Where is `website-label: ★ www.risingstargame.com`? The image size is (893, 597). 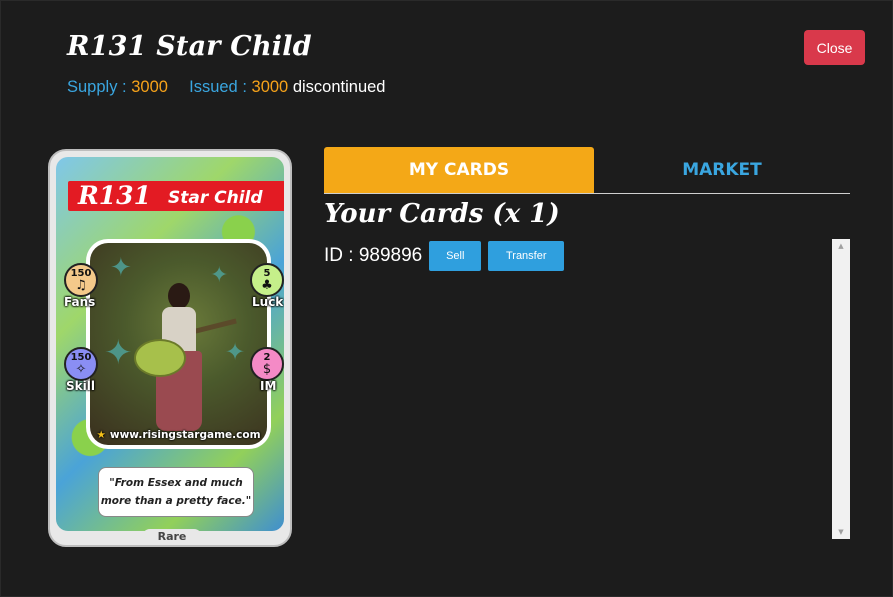
website-label: ★ www.risingstargame.com is located at coordinates (178, 435).